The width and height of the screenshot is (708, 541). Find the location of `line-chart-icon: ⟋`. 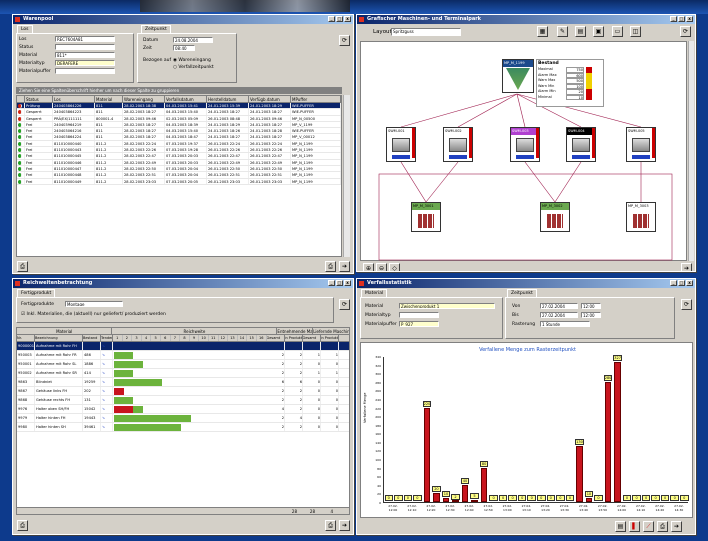

line-chart-icon: ⟋ is located at coordinates (648, 526).